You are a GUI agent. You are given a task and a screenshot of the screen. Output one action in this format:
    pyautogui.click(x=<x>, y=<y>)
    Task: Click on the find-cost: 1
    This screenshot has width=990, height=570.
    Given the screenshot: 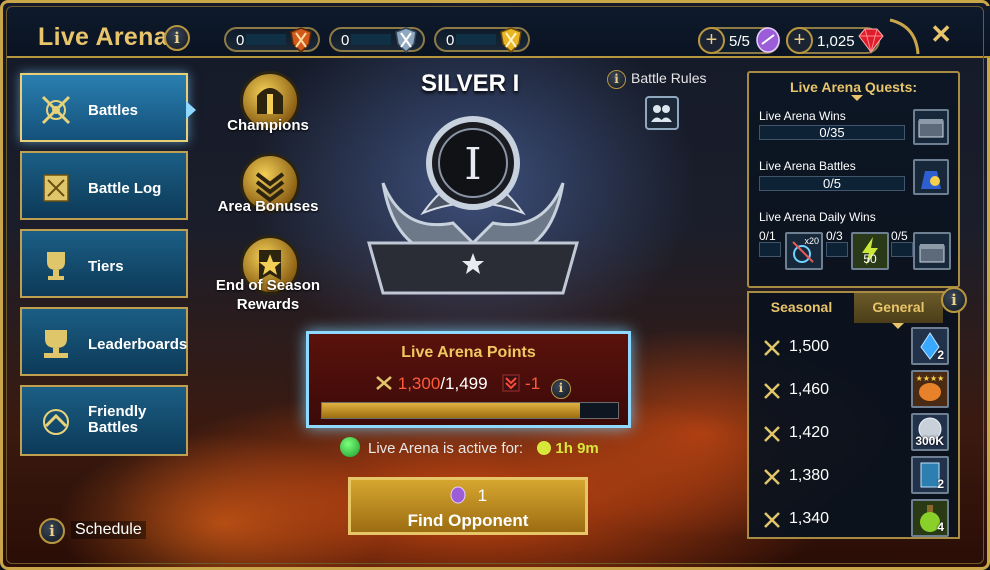 What is the action you would take?
    pyautogui.click(x=468, y=496)
    